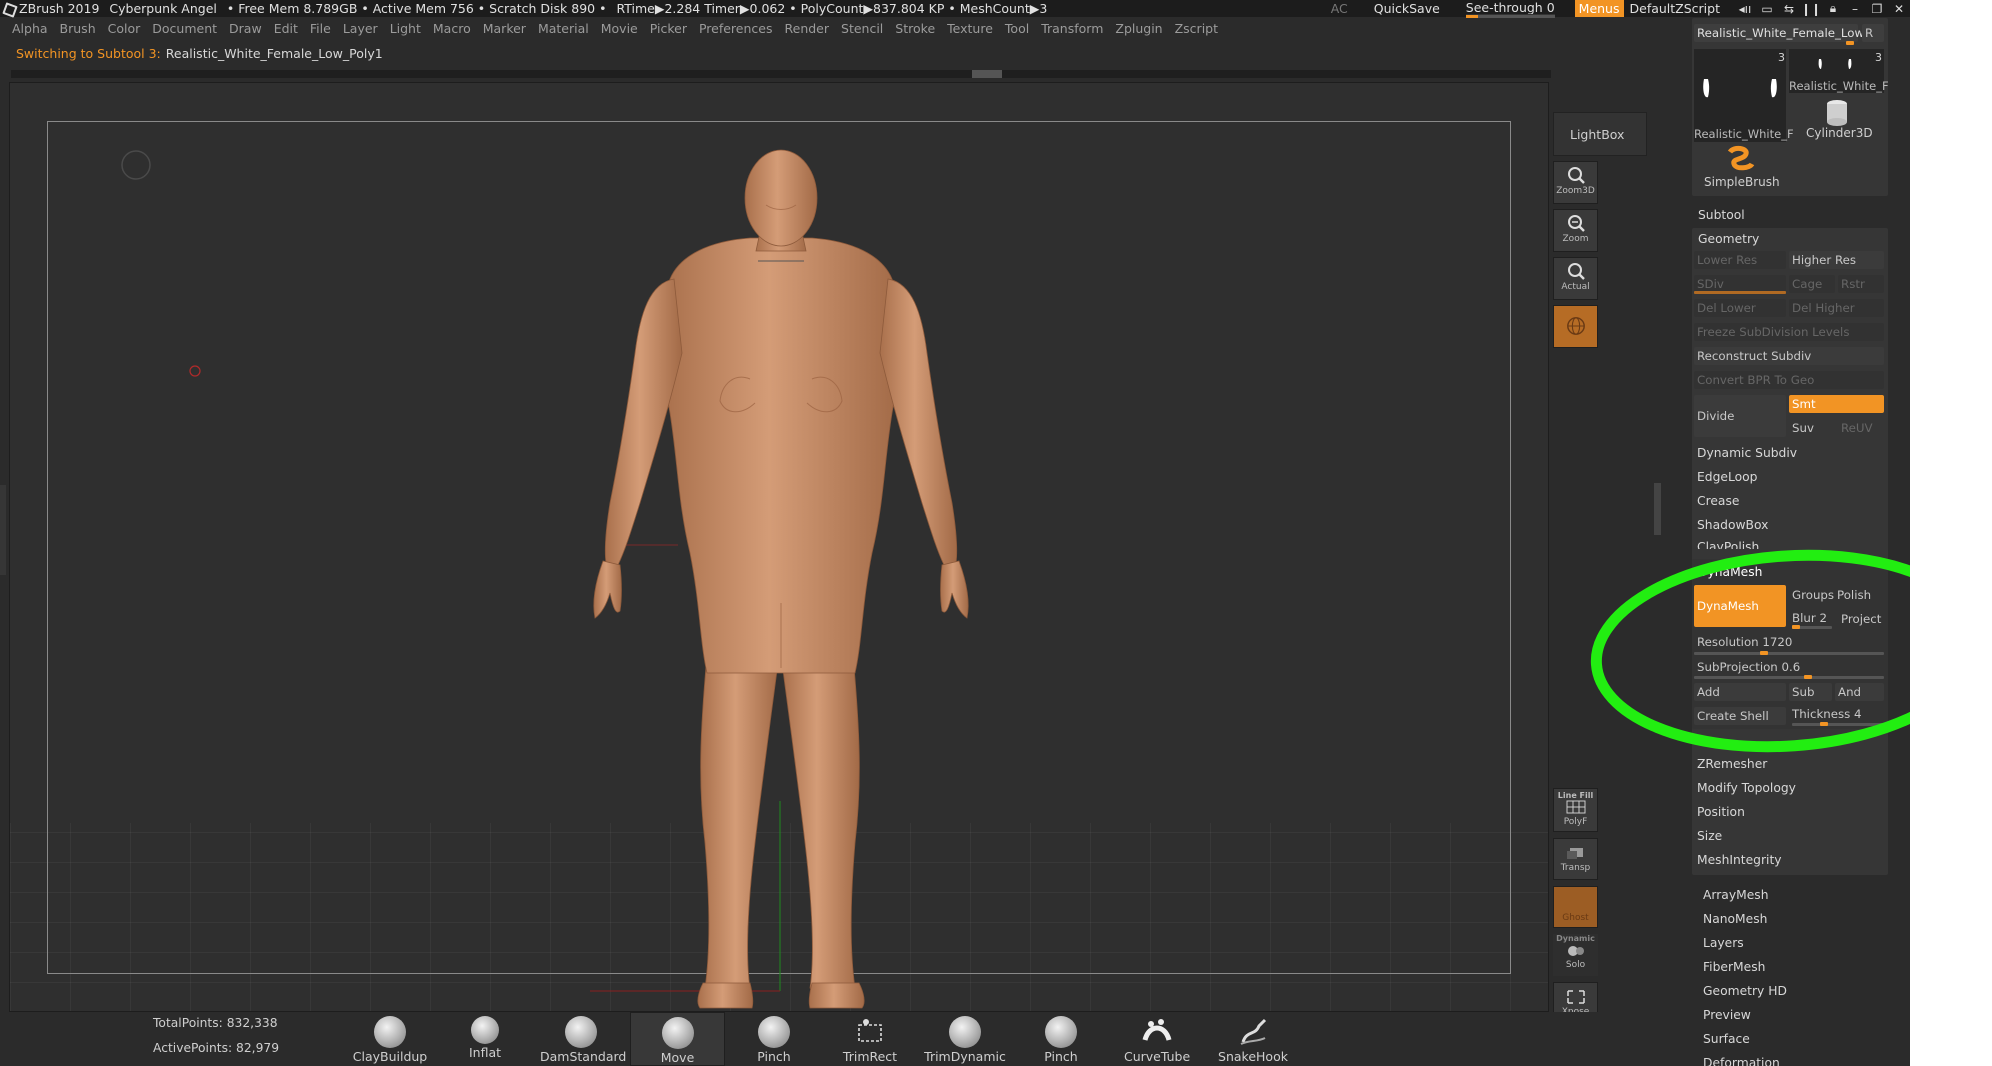  What do you see at coordinates (1072, 28) in the screenshot?
I see `menu-transform: Transform` at bounding box center [1072, 28].